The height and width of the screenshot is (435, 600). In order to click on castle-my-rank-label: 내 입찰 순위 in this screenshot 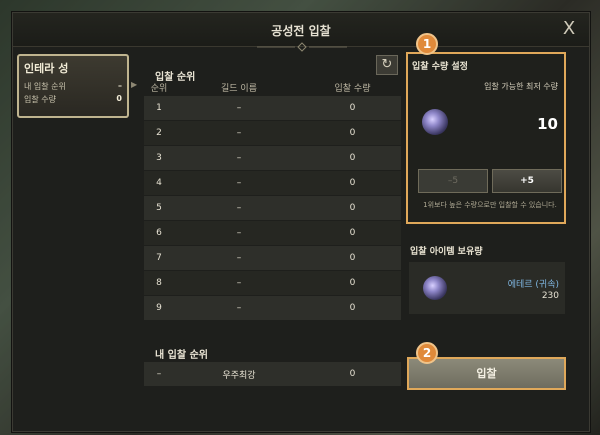, I will do `click(45, 86)`.